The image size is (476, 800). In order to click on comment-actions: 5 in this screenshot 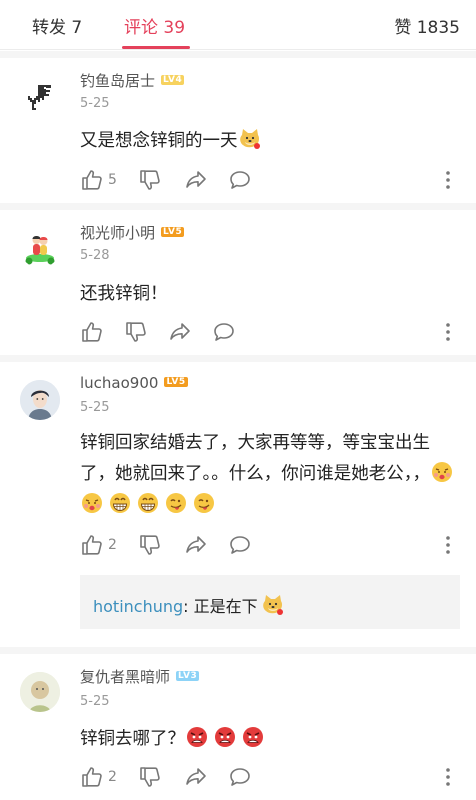, I will do `click(270, 180)`.